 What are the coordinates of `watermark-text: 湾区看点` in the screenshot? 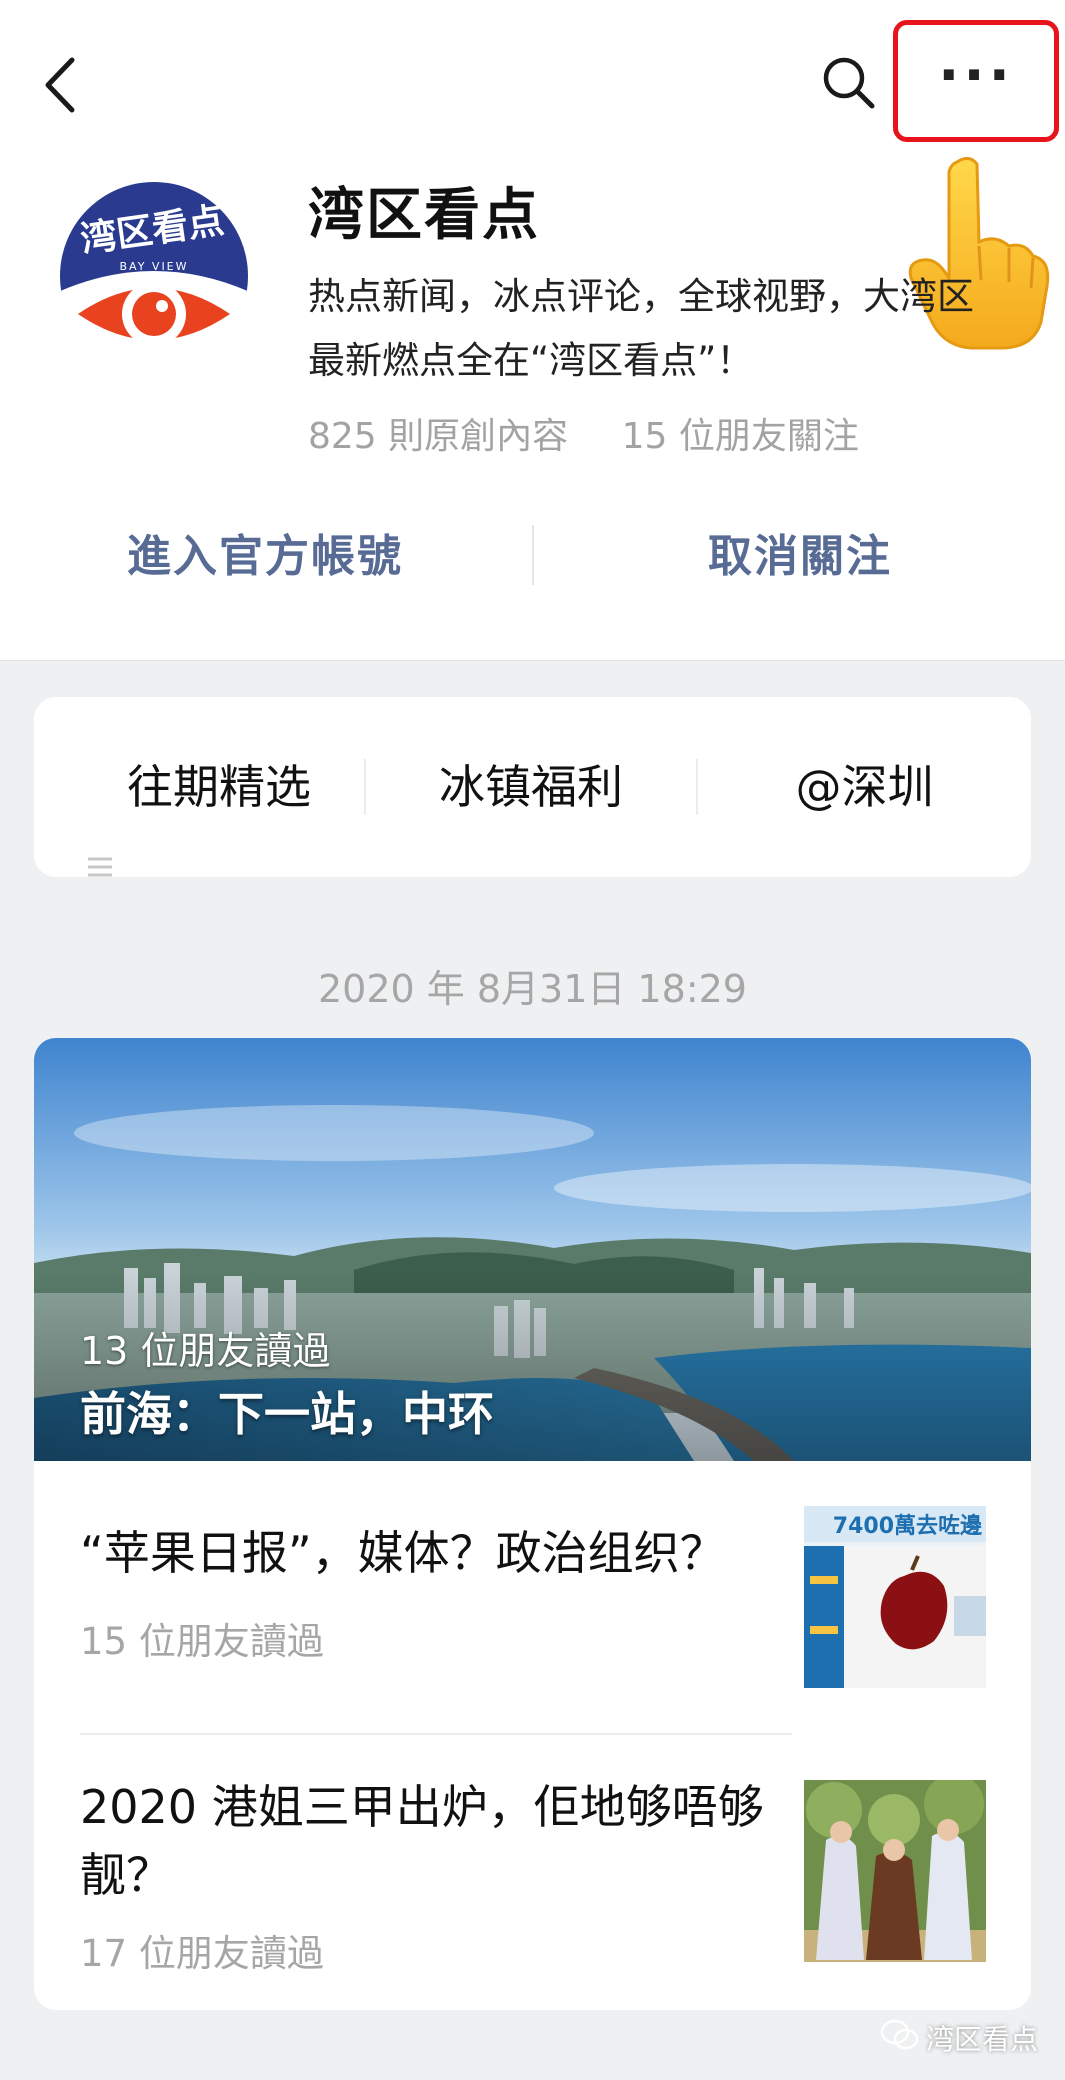 It's located at (982, 2039).